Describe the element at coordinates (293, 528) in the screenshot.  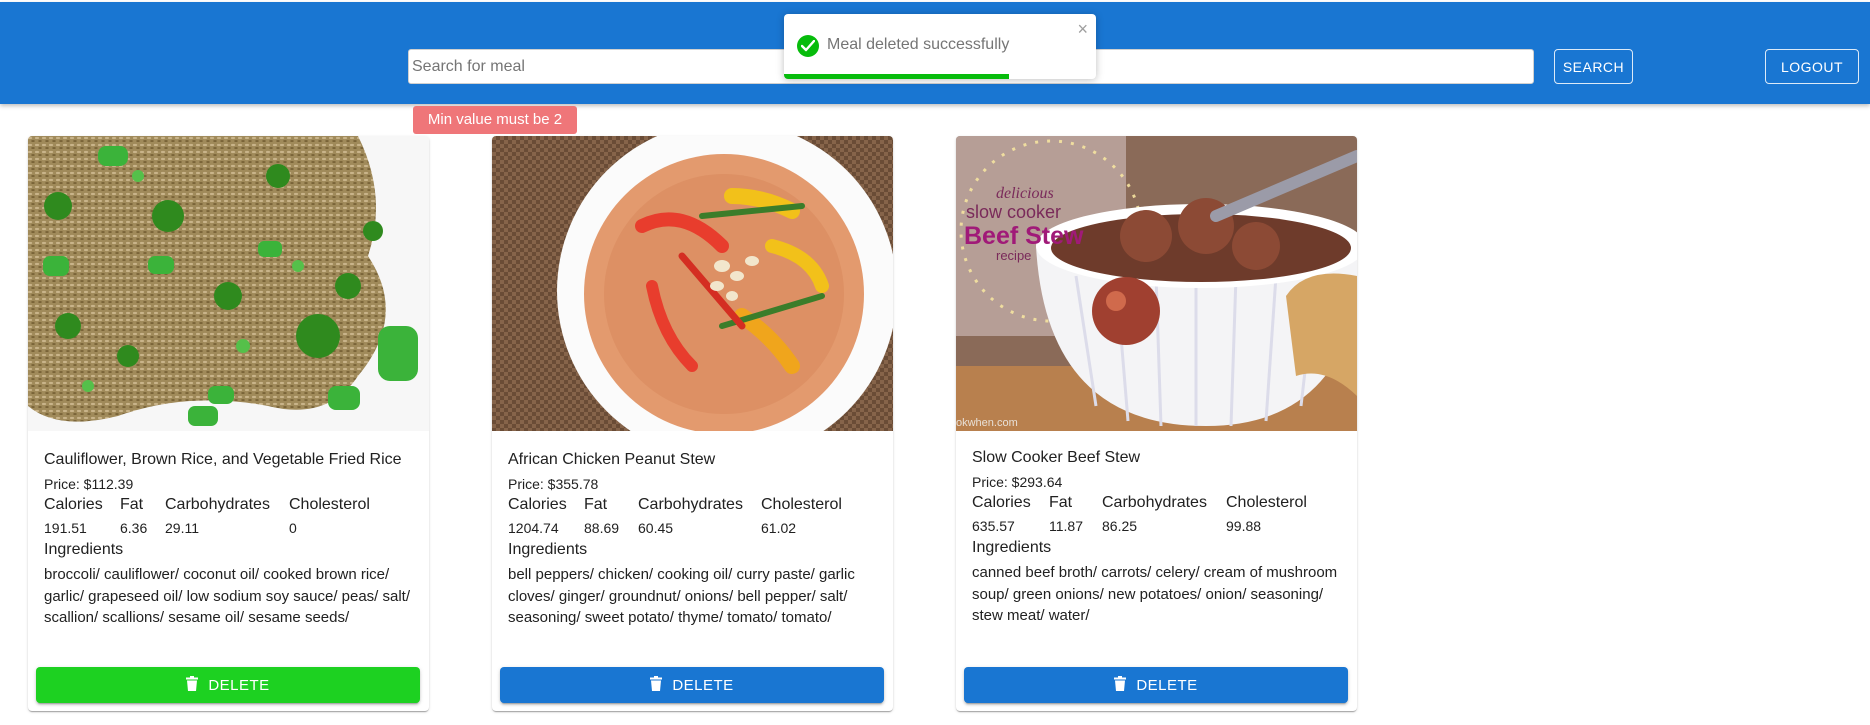
I see `cholesterol-value: 0` at that location.